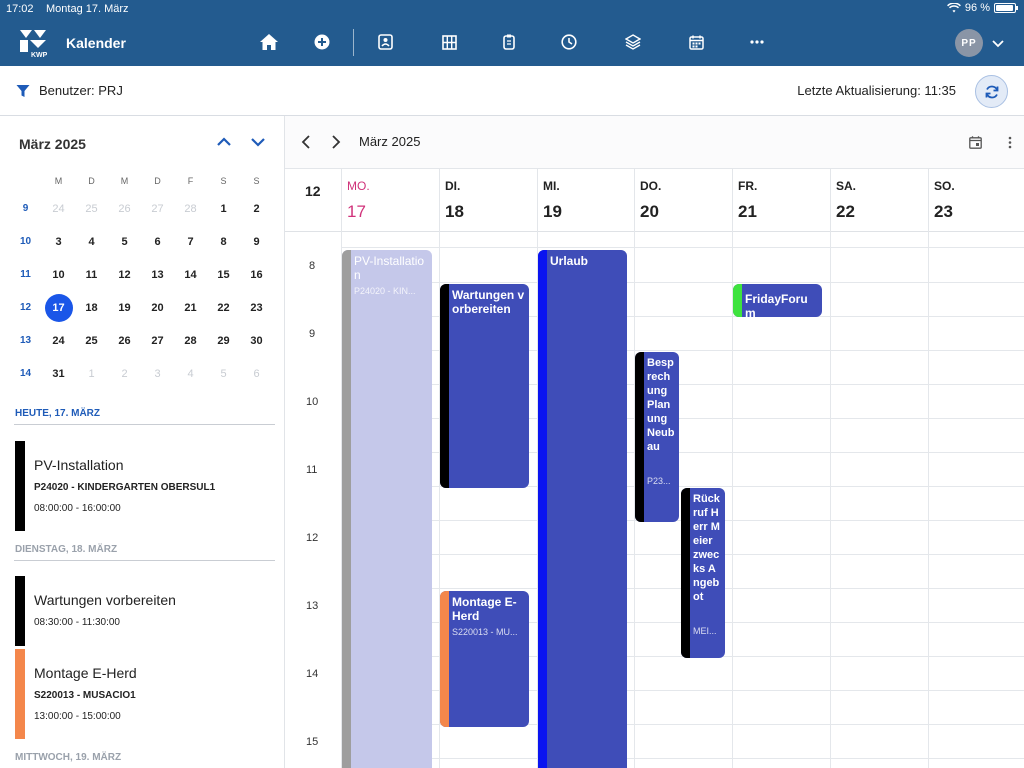 This screenshot has height=768, width=1024. Describe the element at coordinates (223, 242) in the screenshot. I see `calendar-day: 8` at that location.